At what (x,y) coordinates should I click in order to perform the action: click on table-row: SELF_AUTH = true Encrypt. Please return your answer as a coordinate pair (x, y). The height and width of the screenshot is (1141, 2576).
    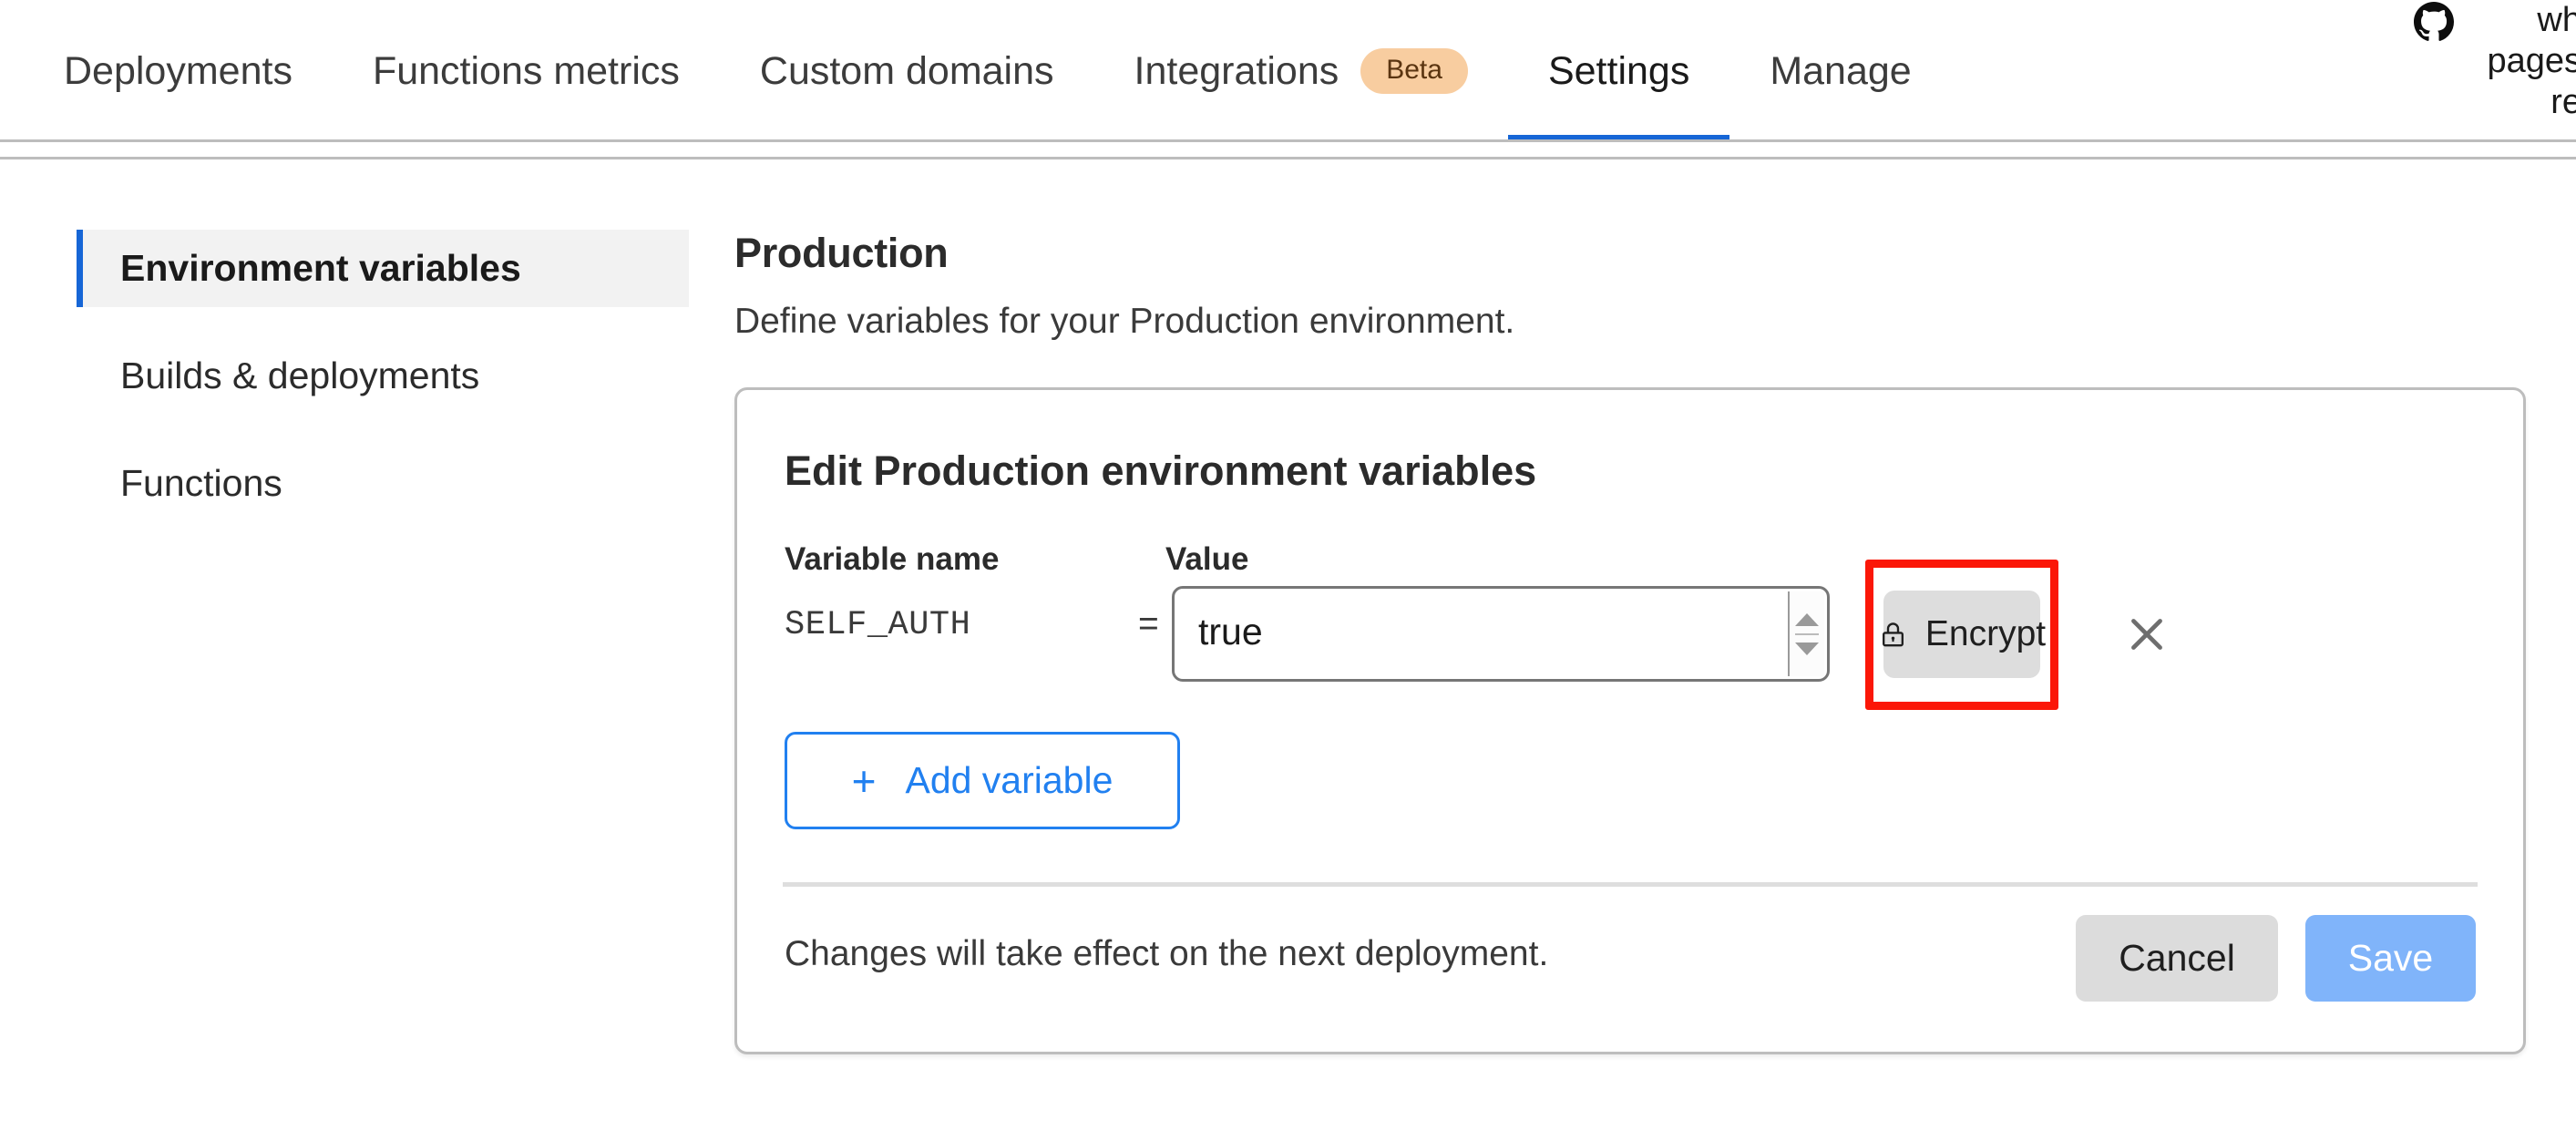
    Looking at the image, I should click on (1640, 635).